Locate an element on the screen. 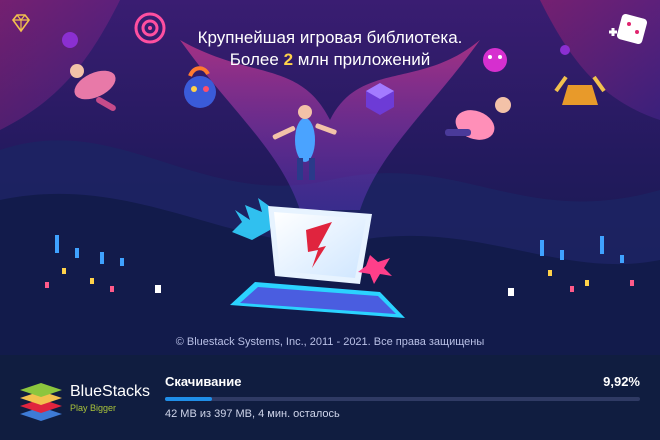 This screenshot has height=440, width=660. download-percent: 9,92% is located at coordinates (621, 381).